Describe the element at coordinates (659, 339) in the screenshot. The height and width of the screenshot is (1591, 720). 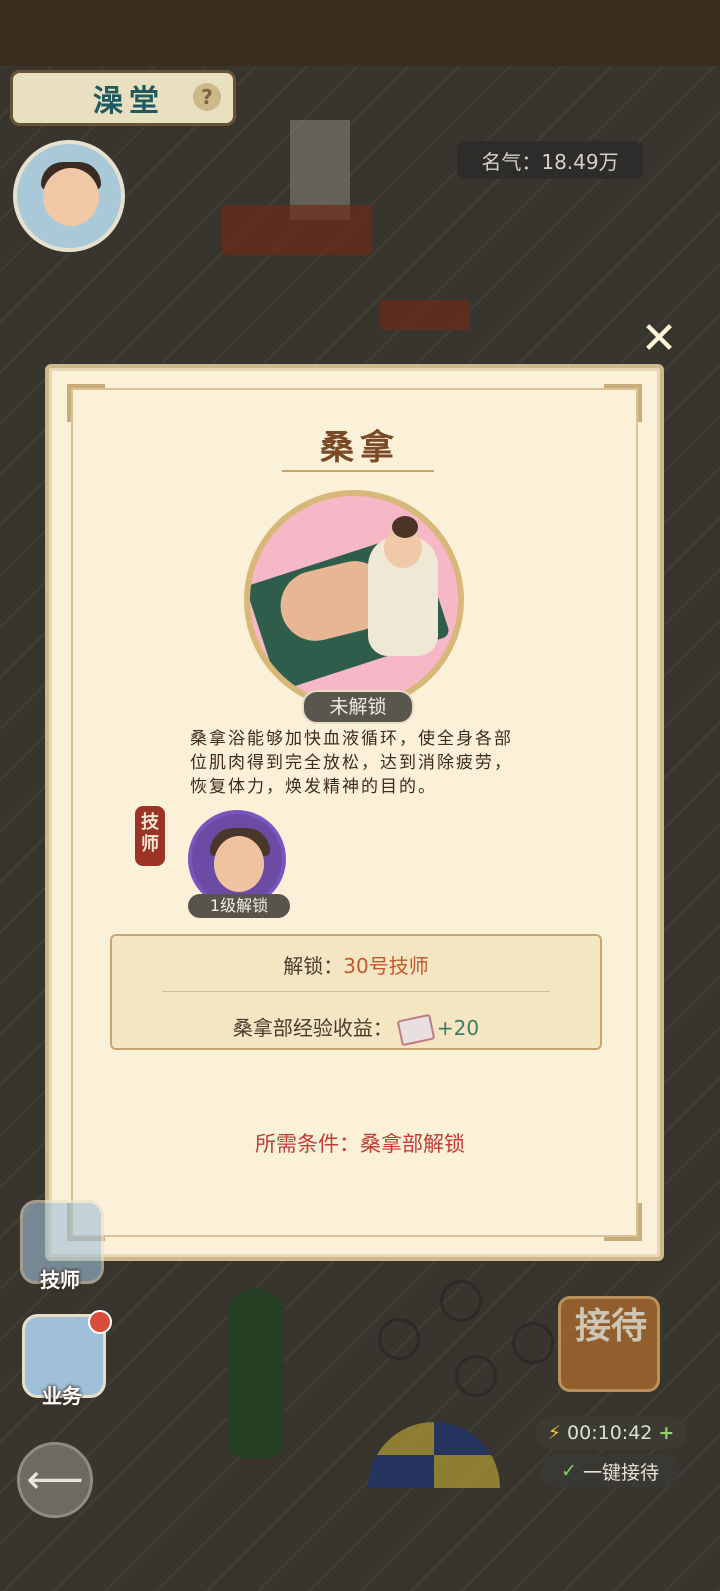
I see `close-icon: ✕` at that location.